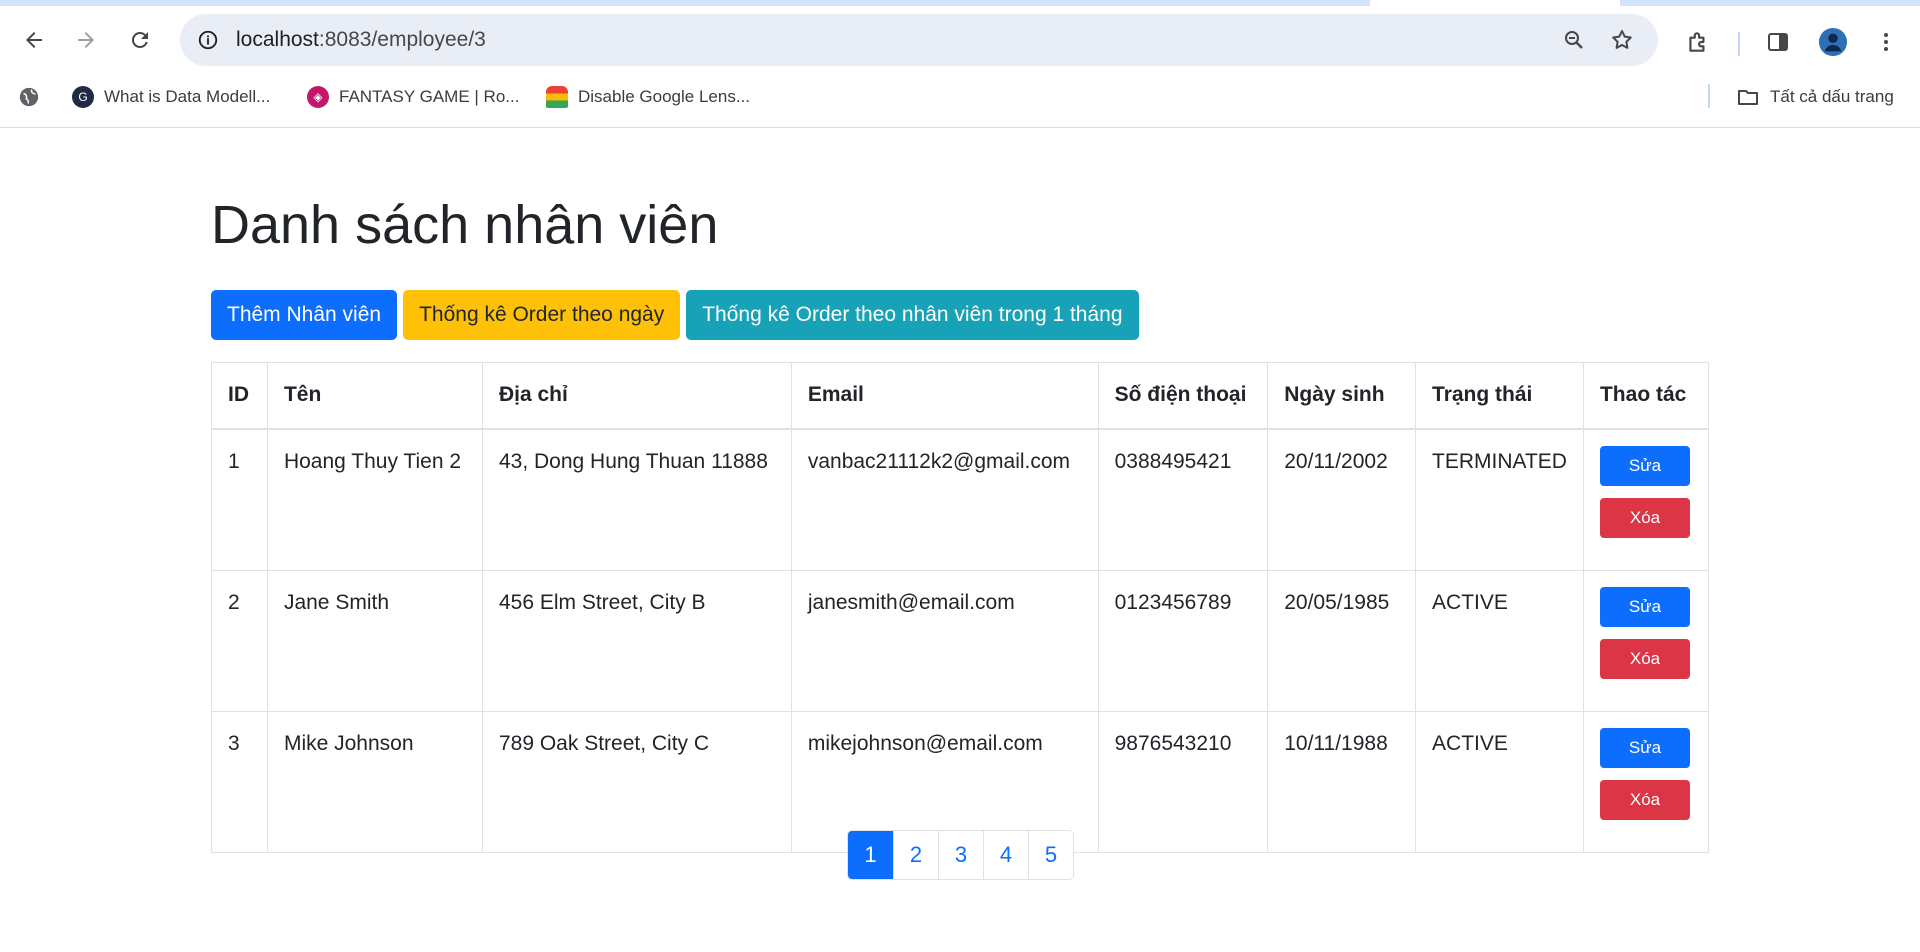 The height and width of the screenshot is (952, 1920). What do you see at coordinates (304, 315) in the screenshot?
I see `add-employee-button: Thêm Nhân viên` at bounding box center [304, 315].